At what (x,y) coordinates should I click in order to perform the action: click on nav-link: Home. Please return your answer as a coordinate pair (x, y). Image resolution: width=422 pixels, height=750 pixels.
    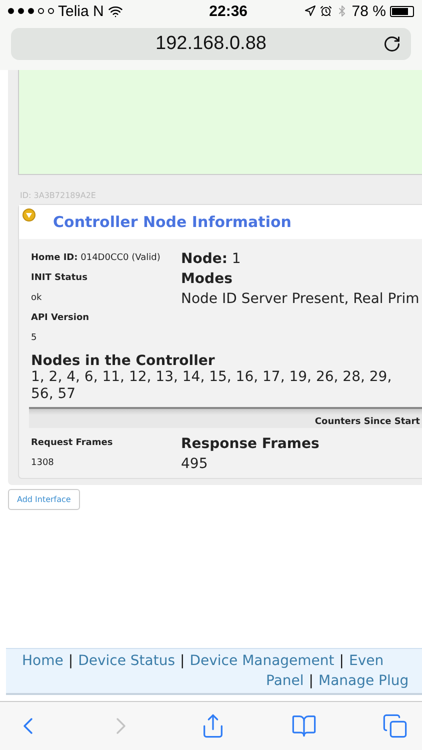
    Looking at the image, I should click on (43, 661).